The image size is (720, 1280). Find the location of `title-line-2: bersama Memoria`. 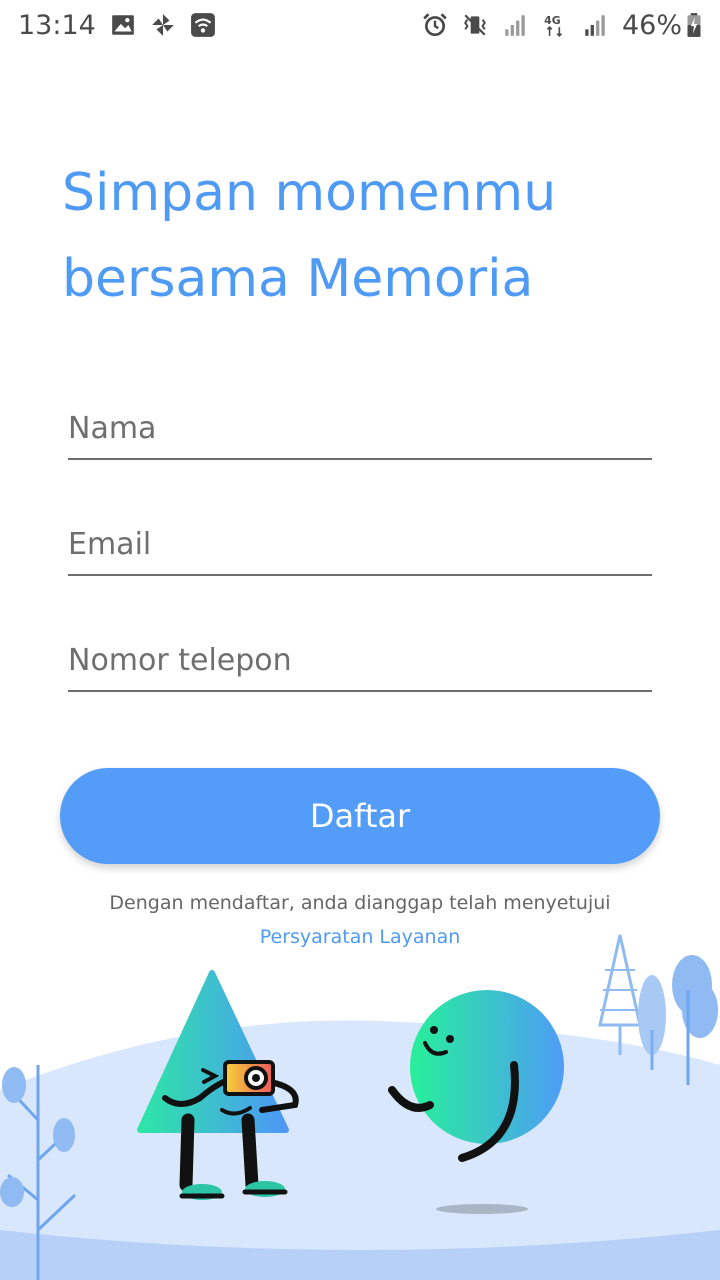

title-line-2: bersama Memoria is located at coordinates (298, 279).